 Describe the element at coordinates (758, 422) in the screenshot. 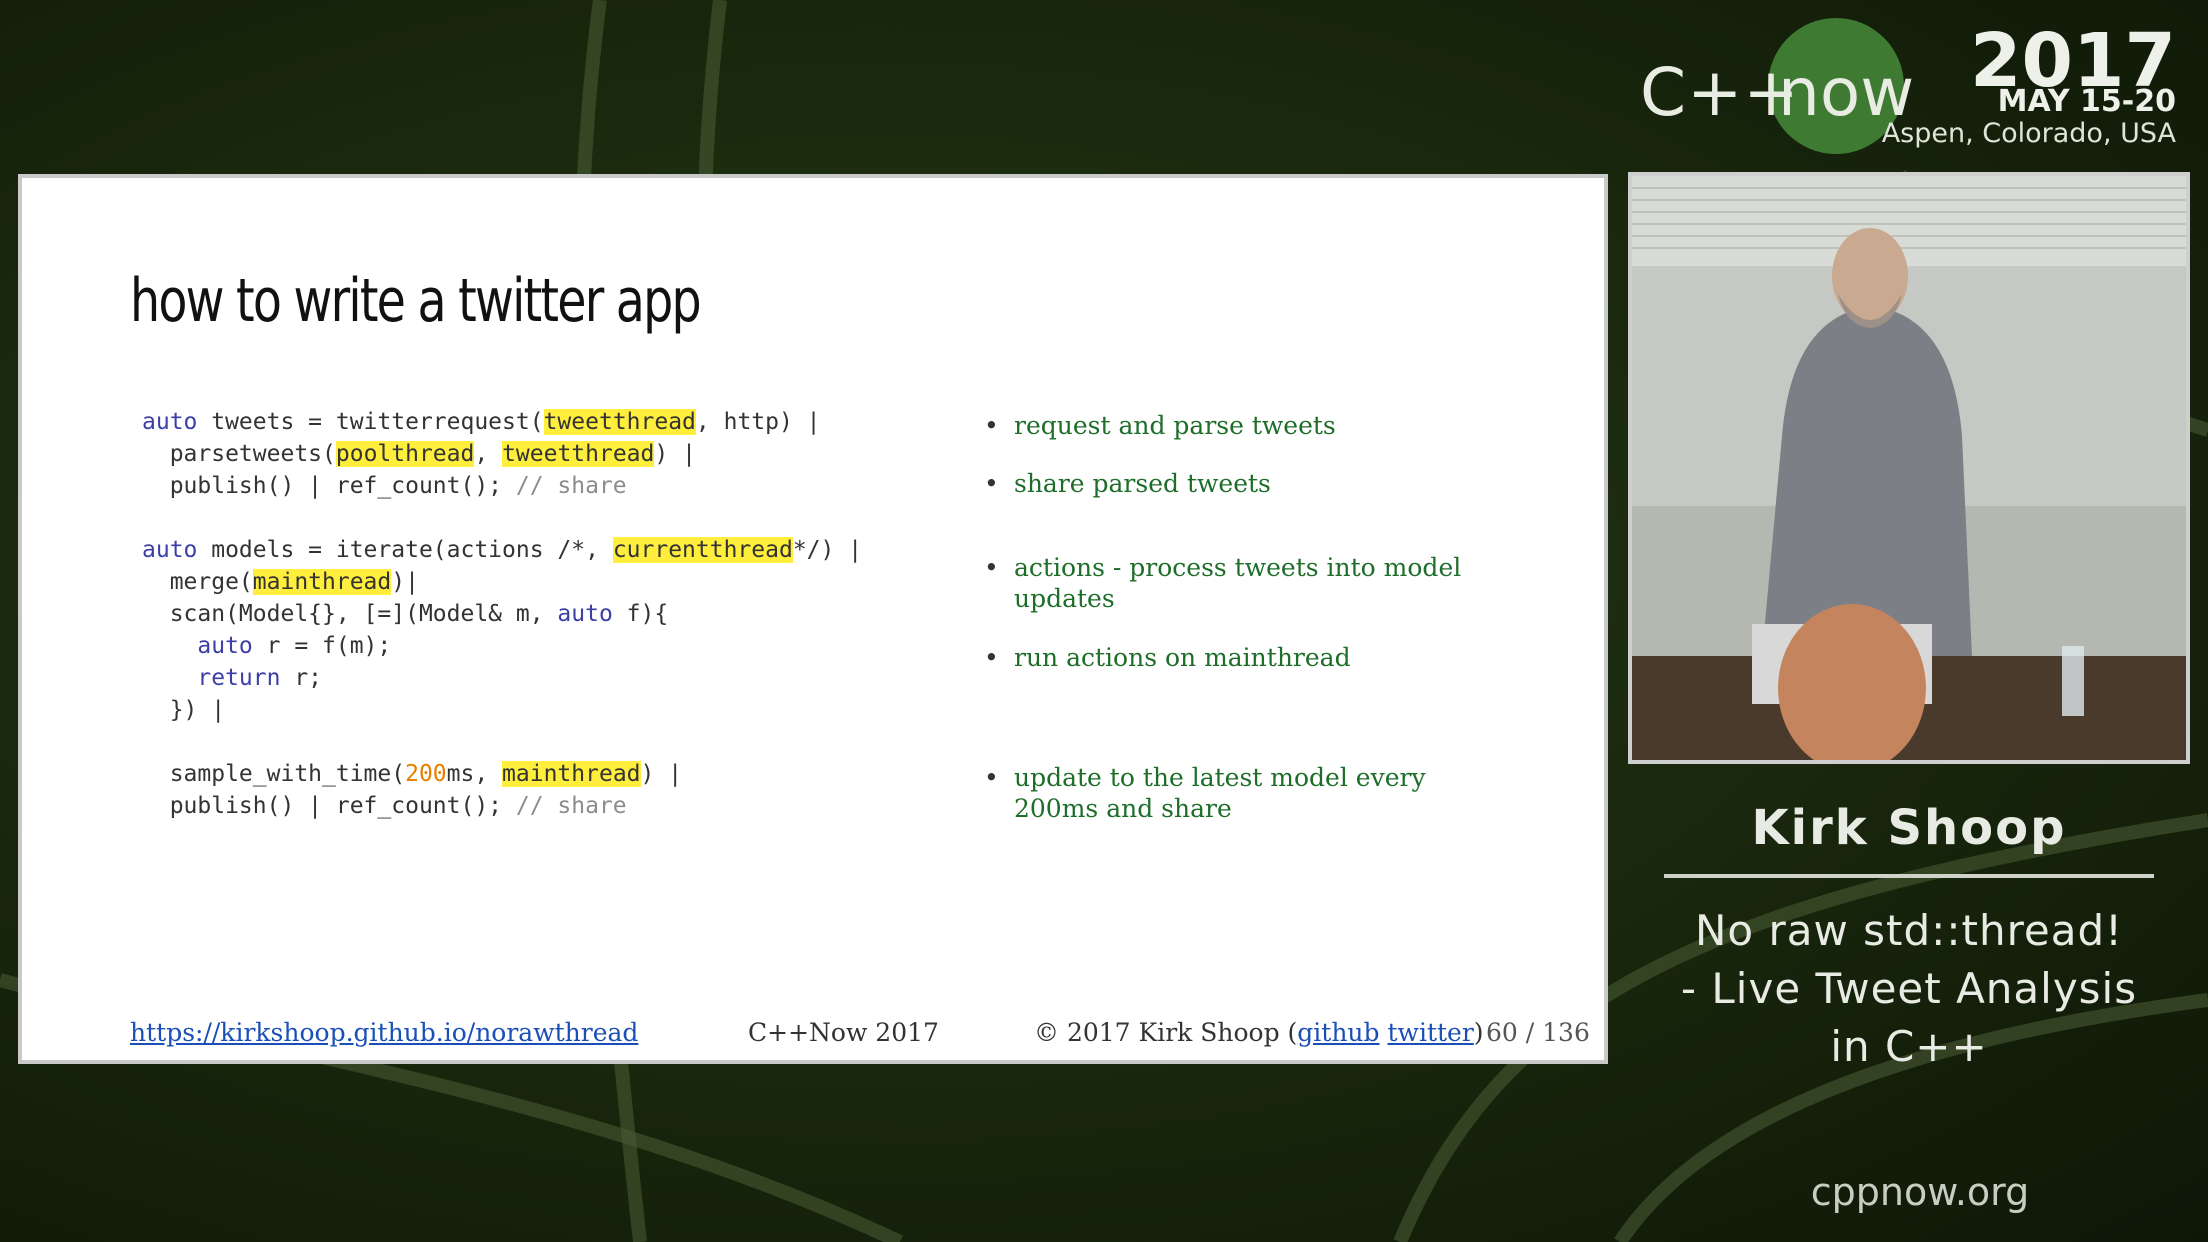

I see `code-token: , http) |` at that location.